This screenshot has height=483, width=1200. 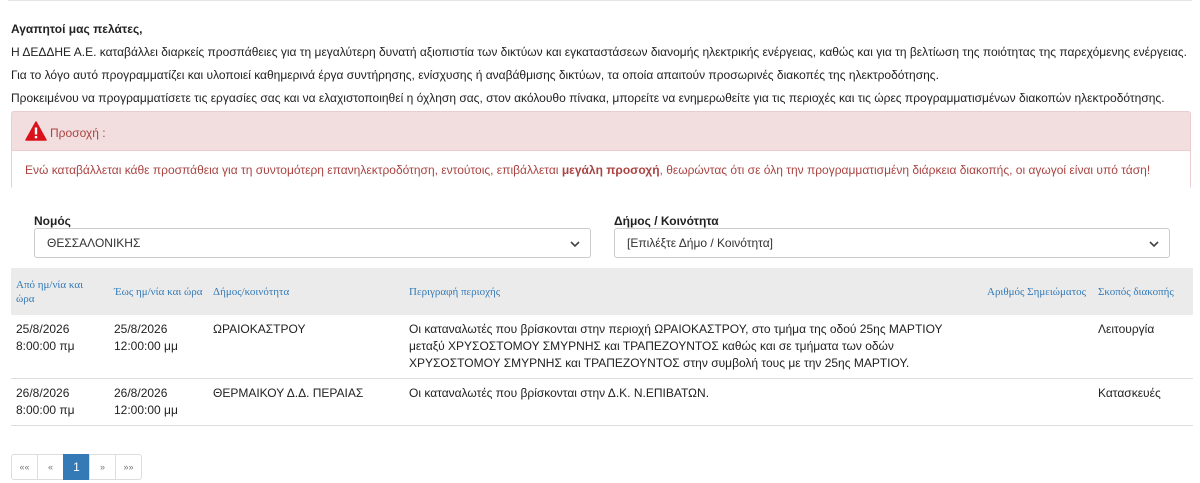 I want to click on cell-from: 26/8/2026 8:00:00 πμ, so click(x=60, y=402).